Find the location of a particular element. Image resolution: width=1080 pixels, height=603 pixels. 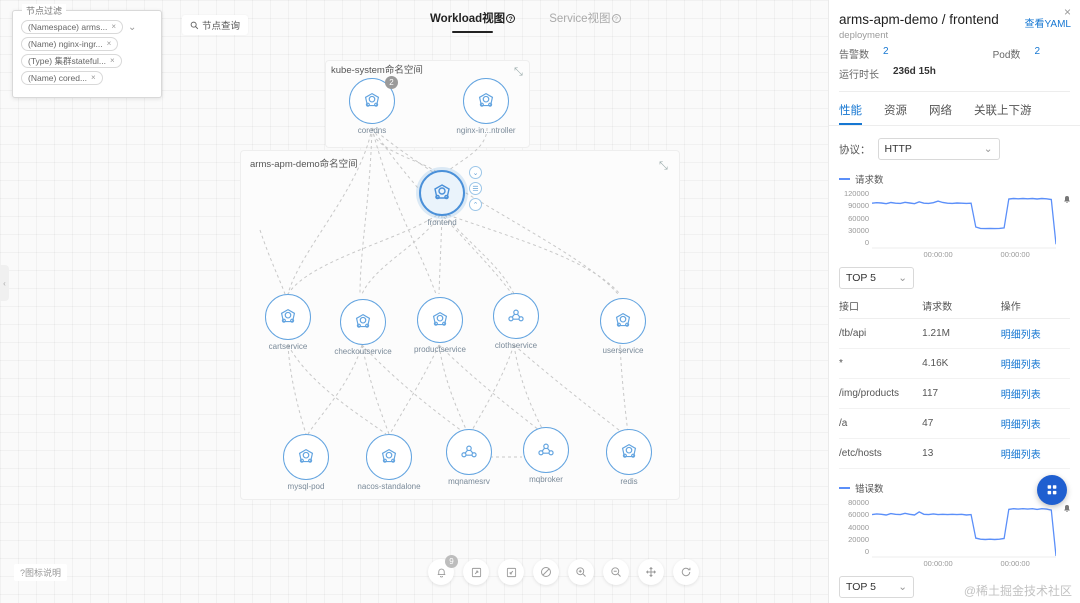

graph-node-label: nacos-standalone is located at coordinates (389, 486).